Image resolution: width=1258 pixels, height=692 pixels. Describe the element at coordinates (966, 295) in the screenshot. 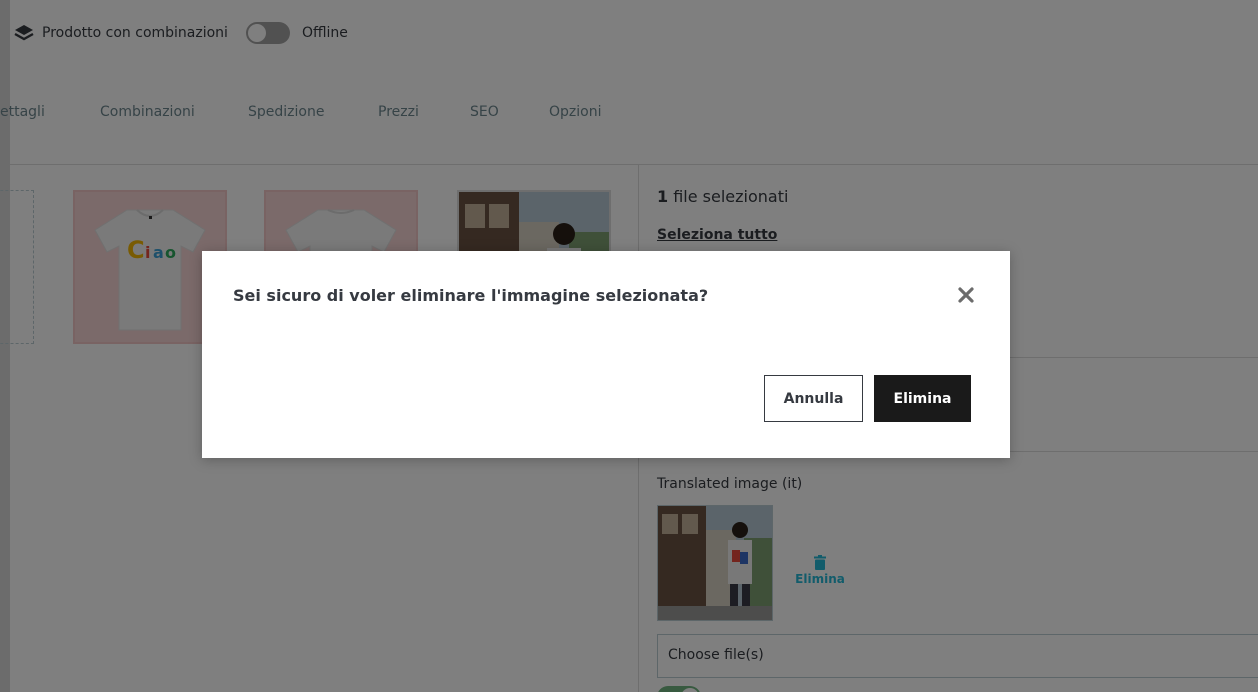

I see `close-icon` at that location.